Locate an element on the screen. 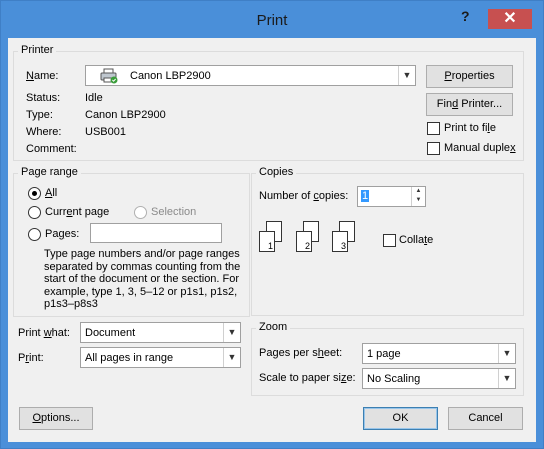 The height and width of the screenshot is (449, 544). print-what-label: Print what: is located at coordinates (44, 333).